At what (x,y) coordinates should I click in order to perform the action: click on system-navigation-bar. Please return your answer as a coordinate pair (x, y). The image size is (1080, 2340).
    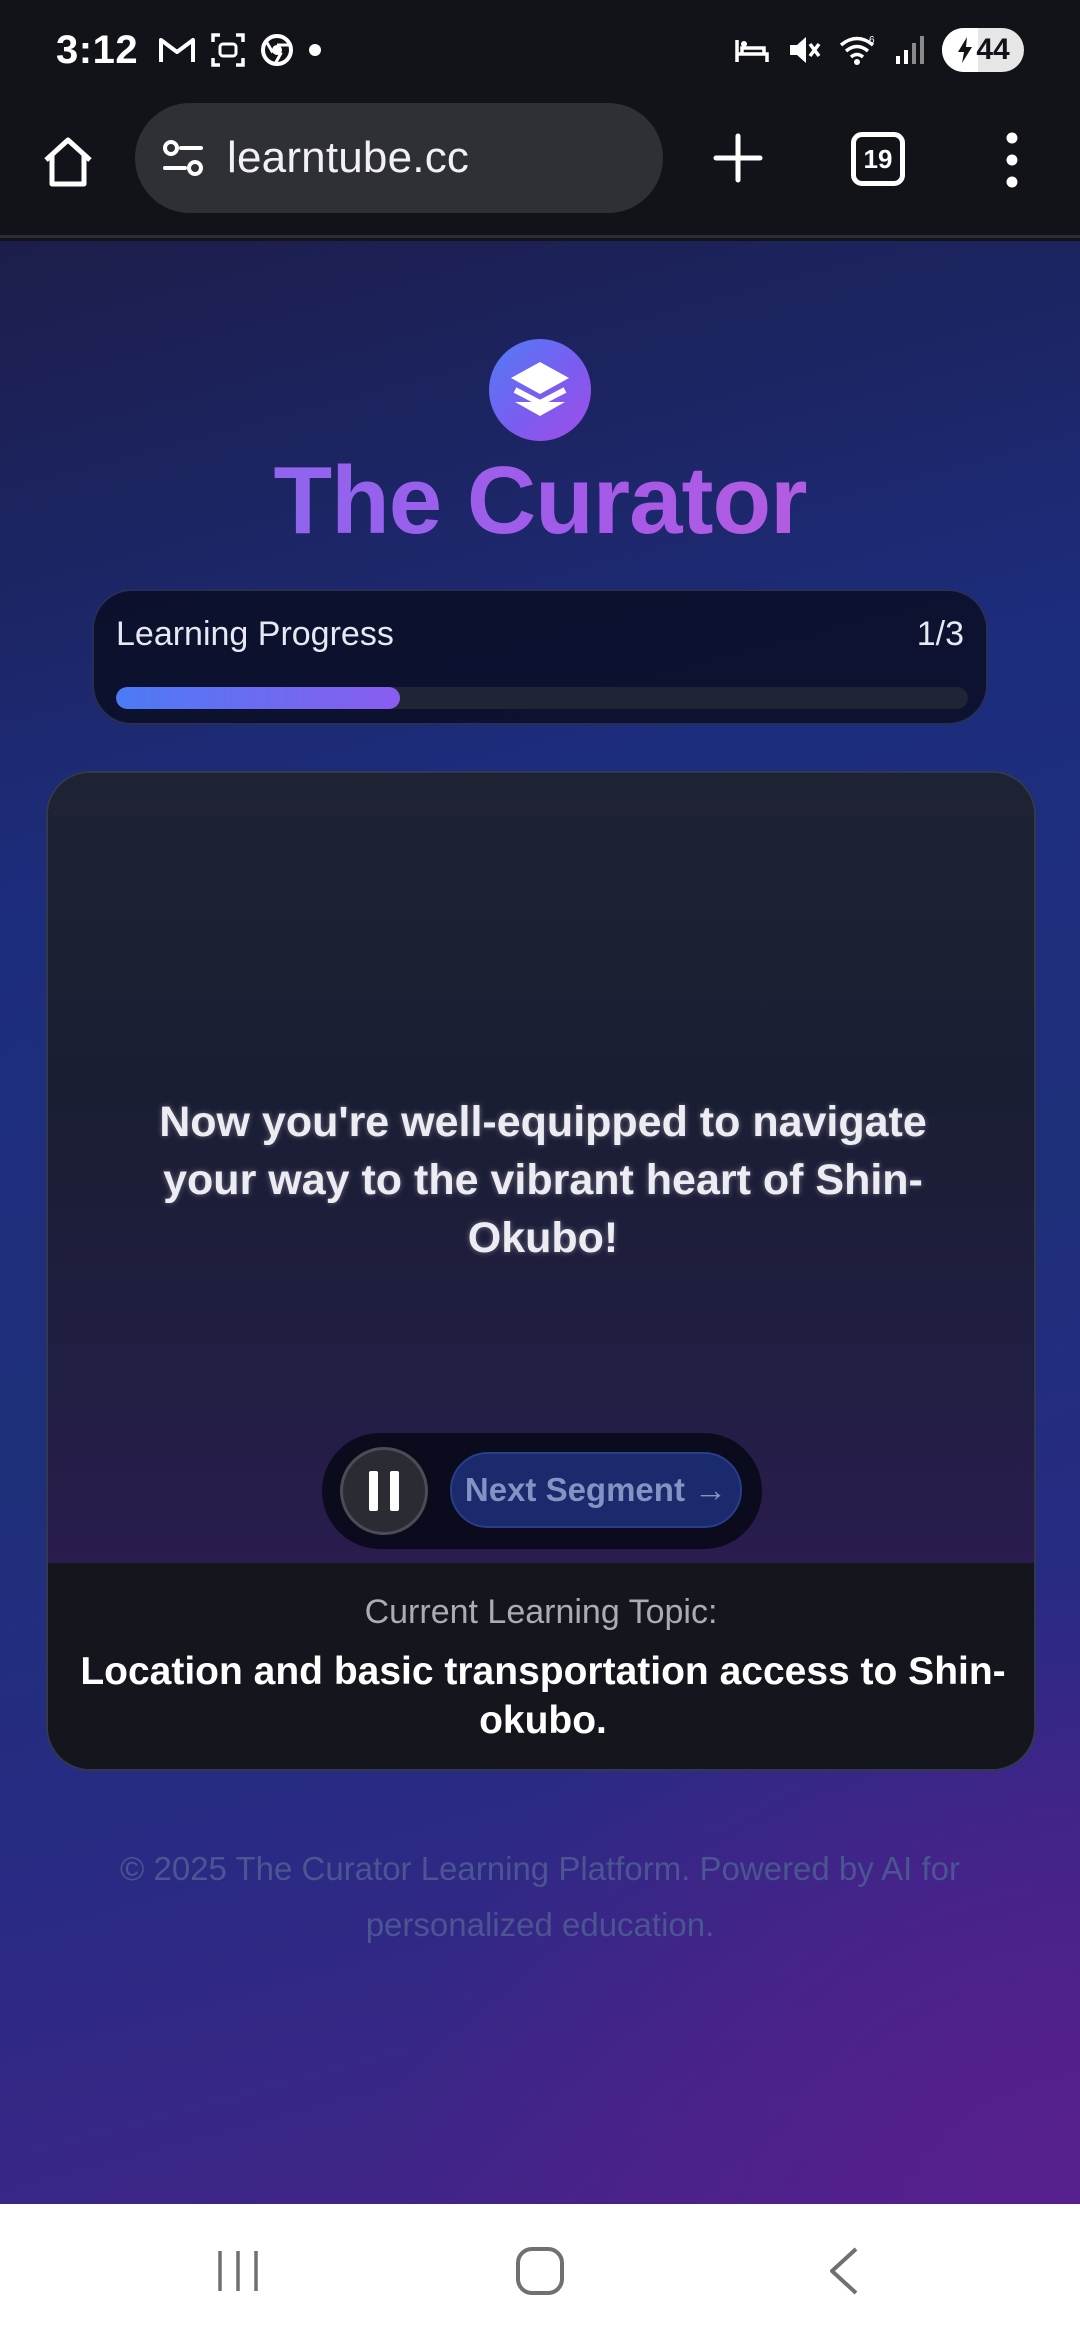
    Looking at the image, I should click on (540, 2272).